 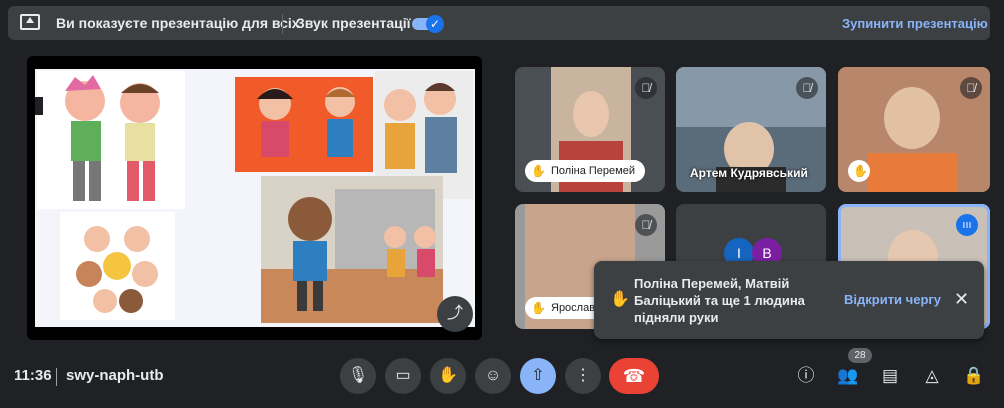 What do you see at coordinates (892, 299) in the screenshot?
I see `open-queue-button: Відкрити чергу` at bounding box center [892, 299].